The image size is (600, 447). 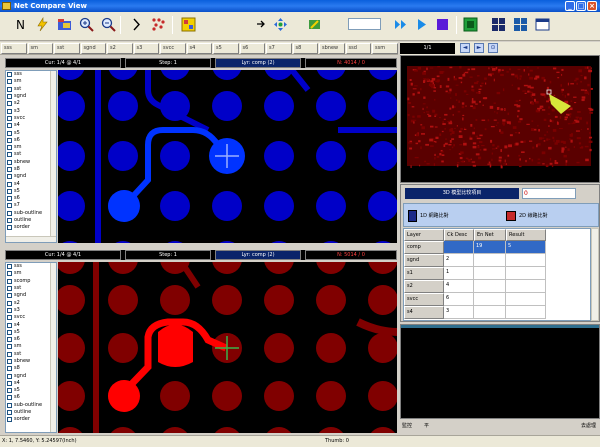 I want to click on move-icon, so click(x=280, y=24).